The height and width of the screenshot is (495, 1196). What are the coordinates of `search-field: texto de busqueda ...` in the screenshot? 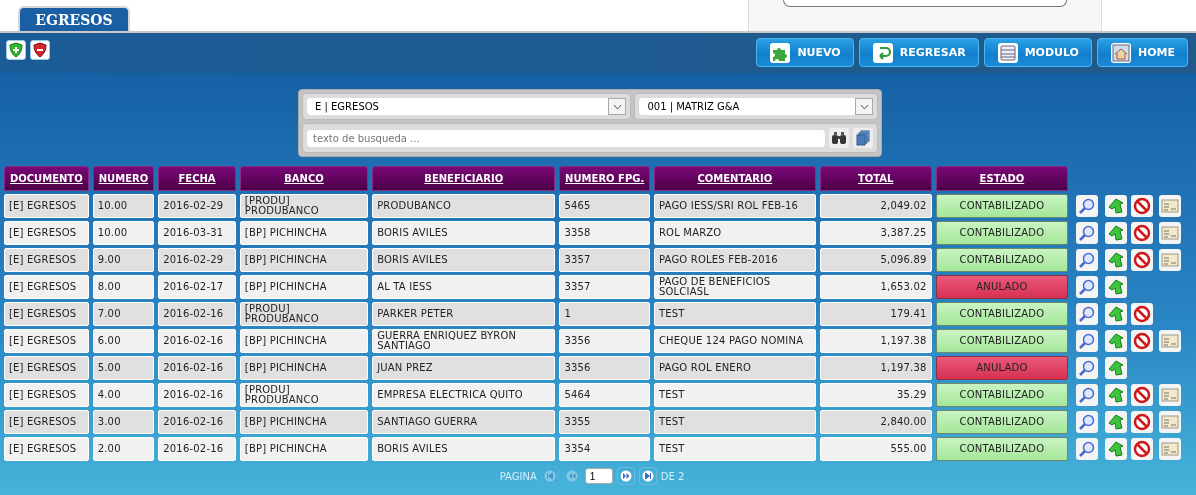 It's located at (566, 138).